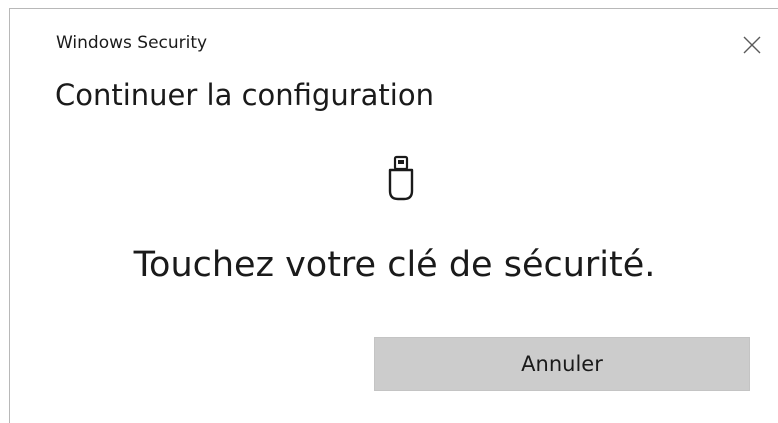  I want to click on close-button, so click(752, 45).